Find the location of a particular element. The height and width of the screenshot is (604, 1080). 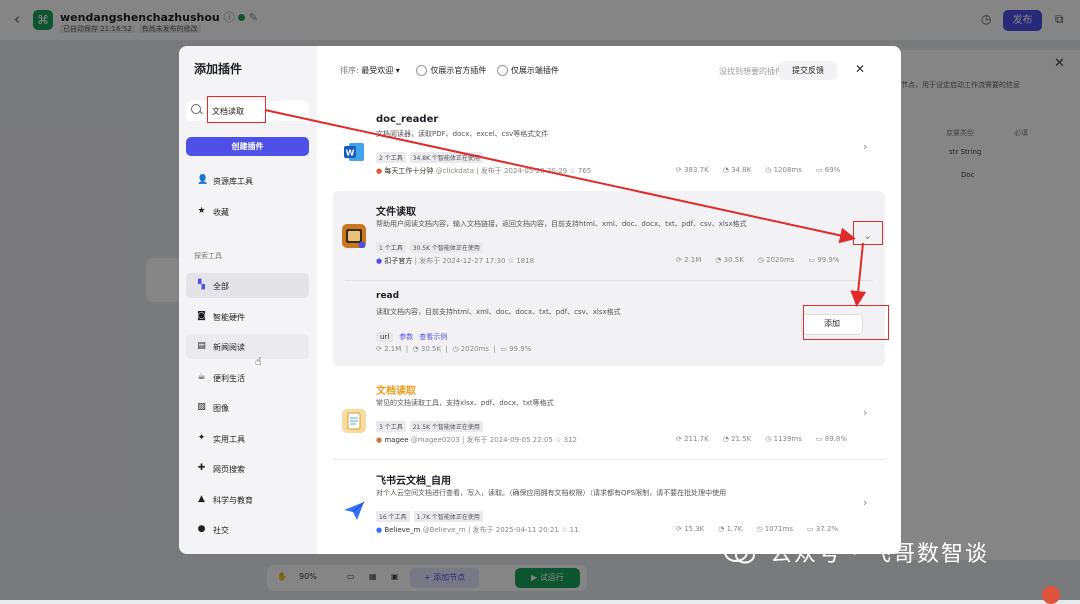

watermark-text: 公众号 · 飞哥数智谈 is located at coordinates (879, 554).